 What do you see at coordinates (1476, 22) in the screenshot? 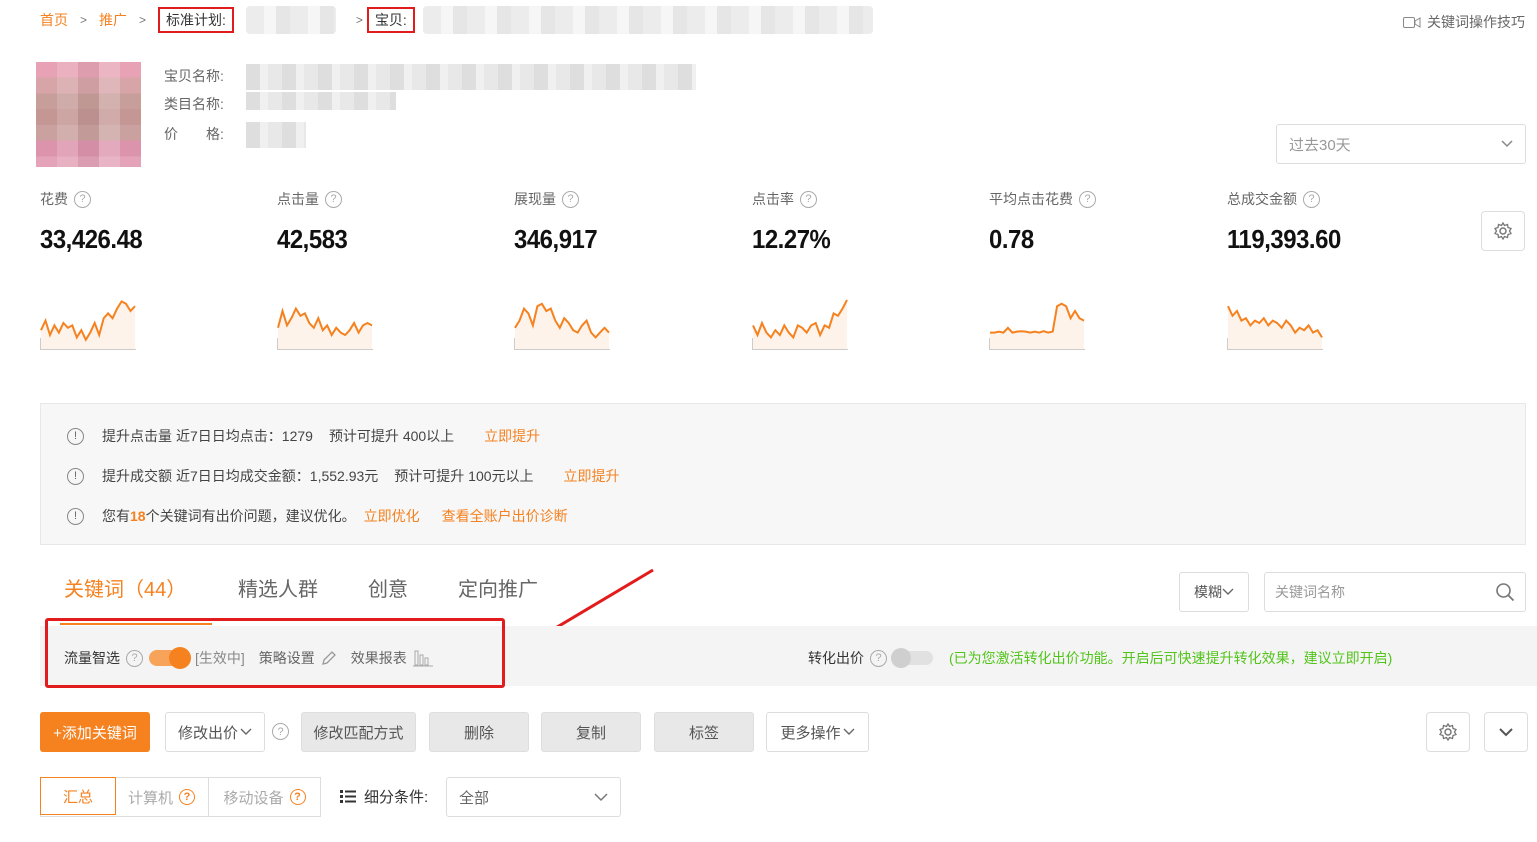
I see `keyword-tips-label: 关键词操作技巧` at bounding box center [1476, 22].